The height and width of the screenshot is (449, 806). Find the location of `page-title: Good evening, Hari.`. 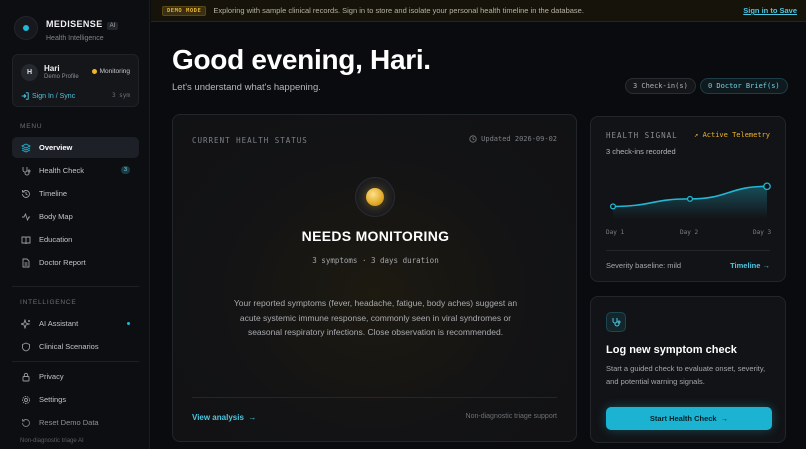

page-title: Good evening, Hari. is located at coordinates (301, 59).